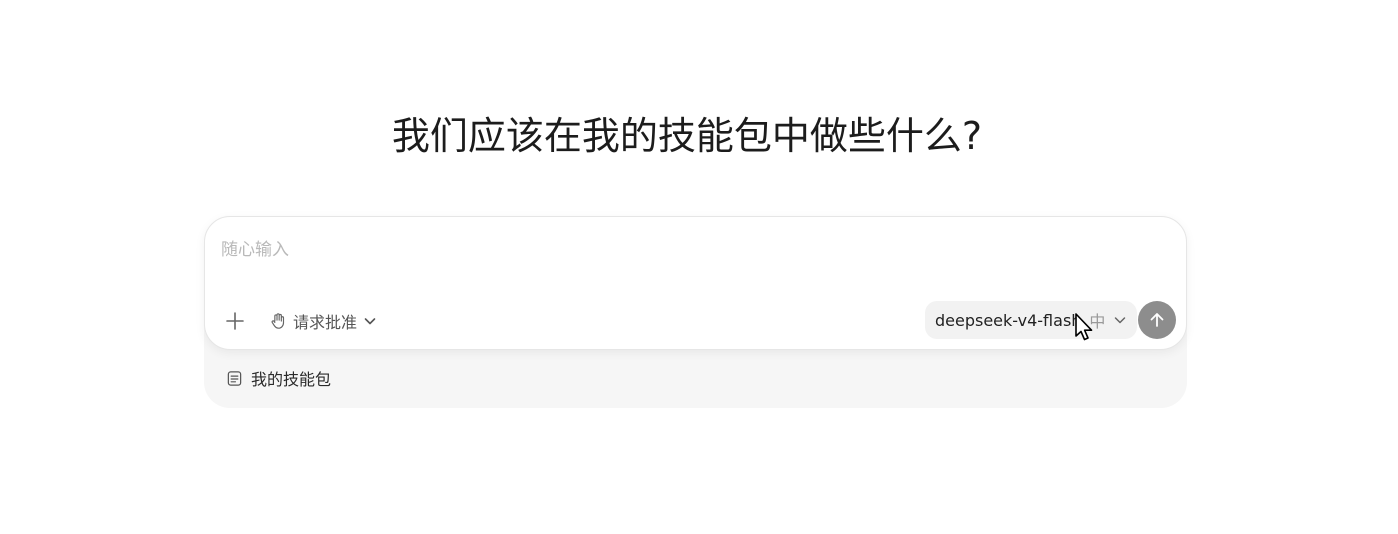 This screenshot has height=534, width=1398. Describe the element at coordinates (1097, 321) in the screenshot. I see `reasoning-effort: 中` at that location.